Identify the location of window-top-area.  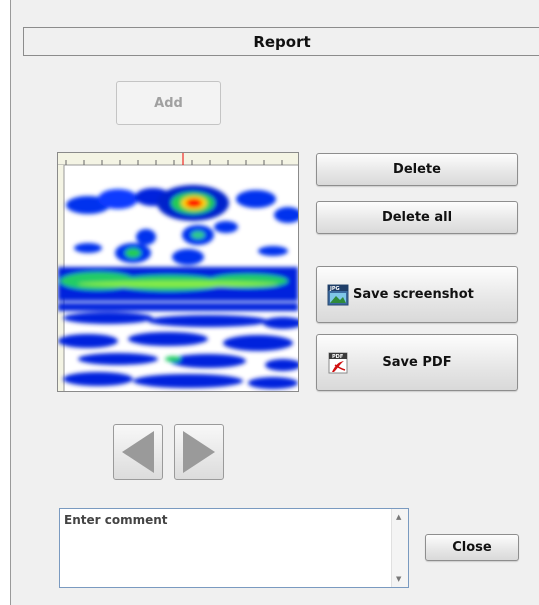
(275, 13).